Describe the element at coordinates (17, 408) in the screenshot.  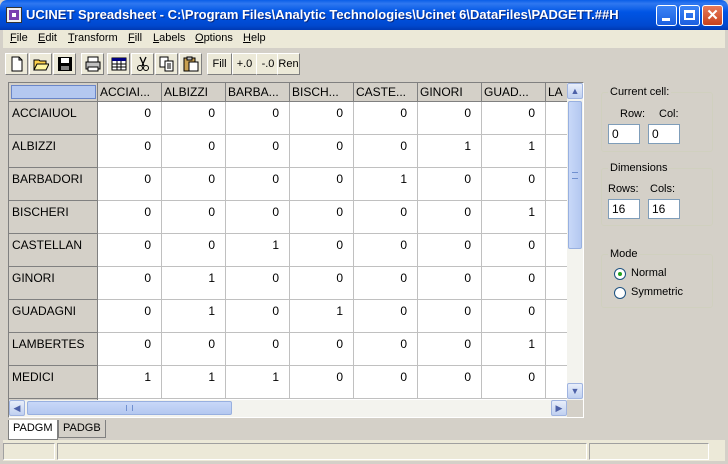
I see `scroll-left-button: ◀` at that location.